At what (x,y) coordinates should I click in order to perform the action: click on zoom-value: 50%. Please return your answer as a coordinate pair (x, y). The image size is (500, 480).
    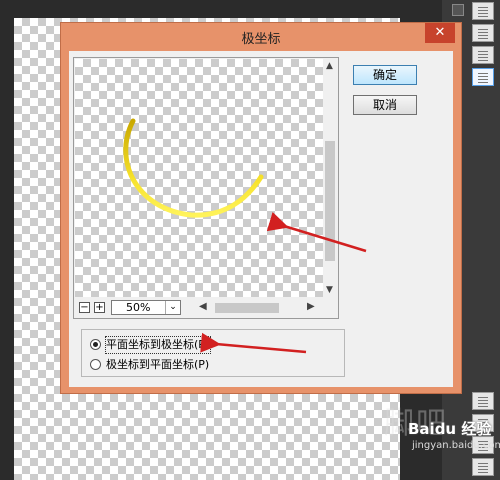
    Looking at the image, I should click on (138, 307).